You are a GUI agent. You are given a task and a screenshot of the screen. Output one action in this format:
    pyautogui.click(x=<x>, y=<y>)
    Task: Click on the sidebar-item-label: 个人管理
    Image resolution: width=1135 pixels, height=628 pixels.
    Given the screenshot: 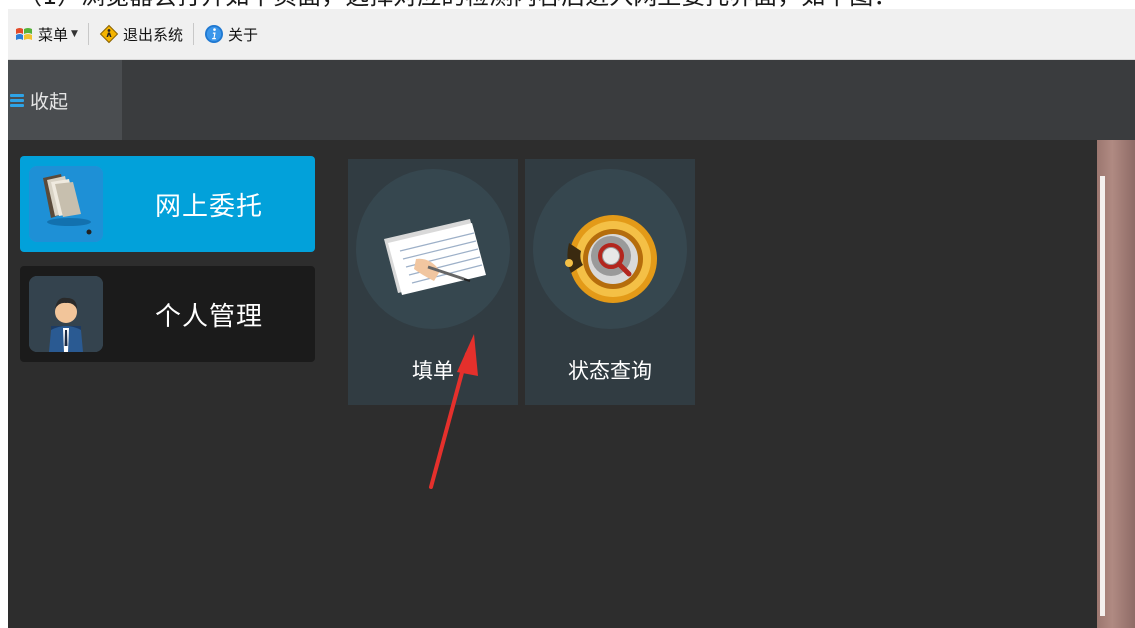 What is the action you would take?
    pyautogui.click(x=209, y=316)
    